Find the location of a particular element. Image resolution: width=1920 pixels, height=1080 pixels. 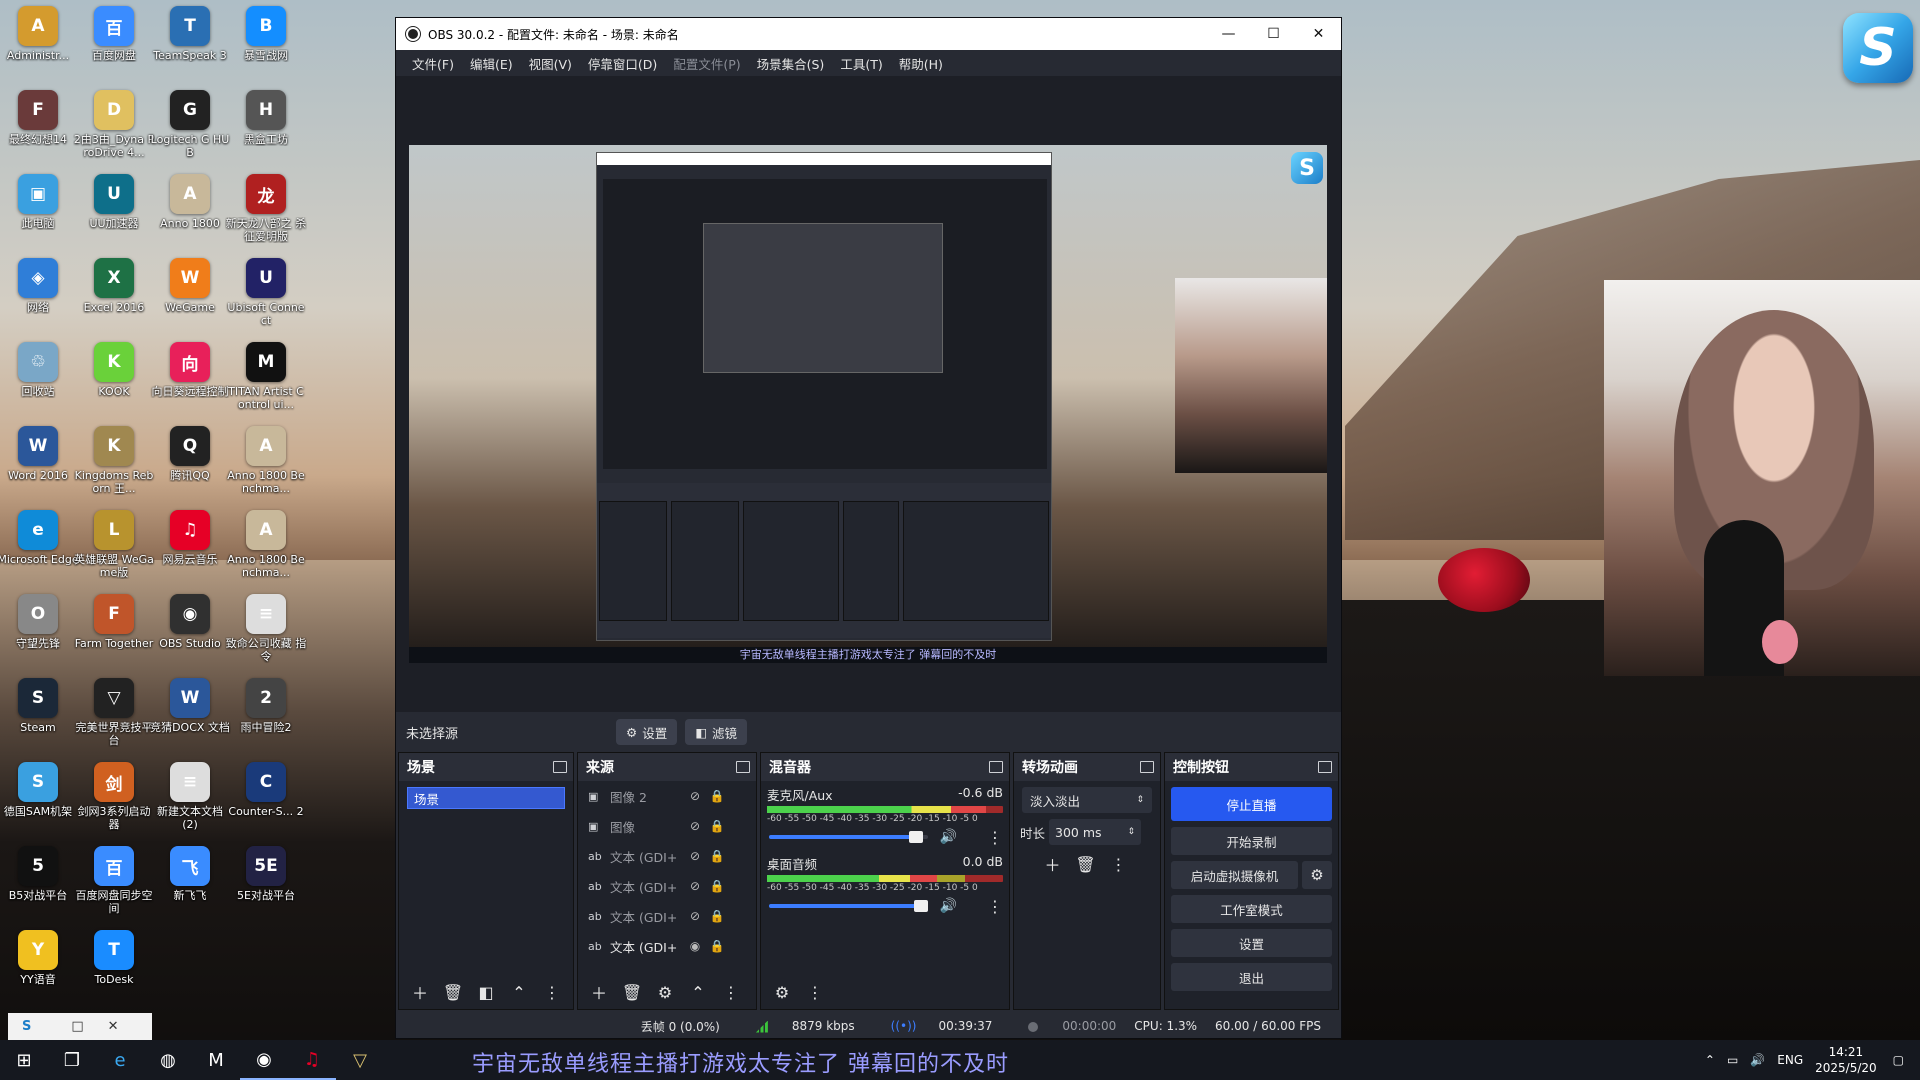

settings-button: 设置 is located at coordinates (1251, 943).